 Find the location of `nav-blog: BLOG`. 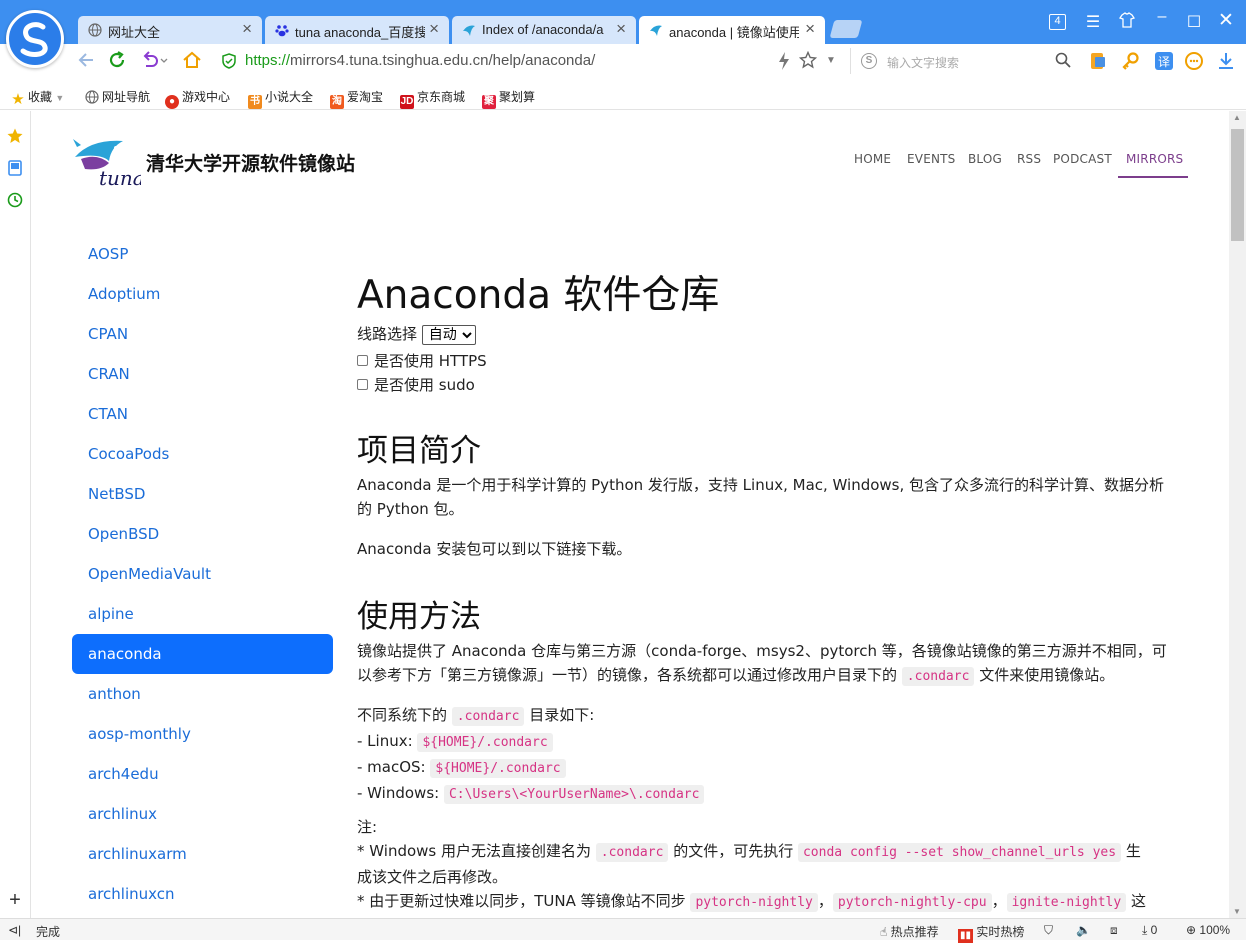

nav-blog: BLOG is located at coordinates (985, 159).